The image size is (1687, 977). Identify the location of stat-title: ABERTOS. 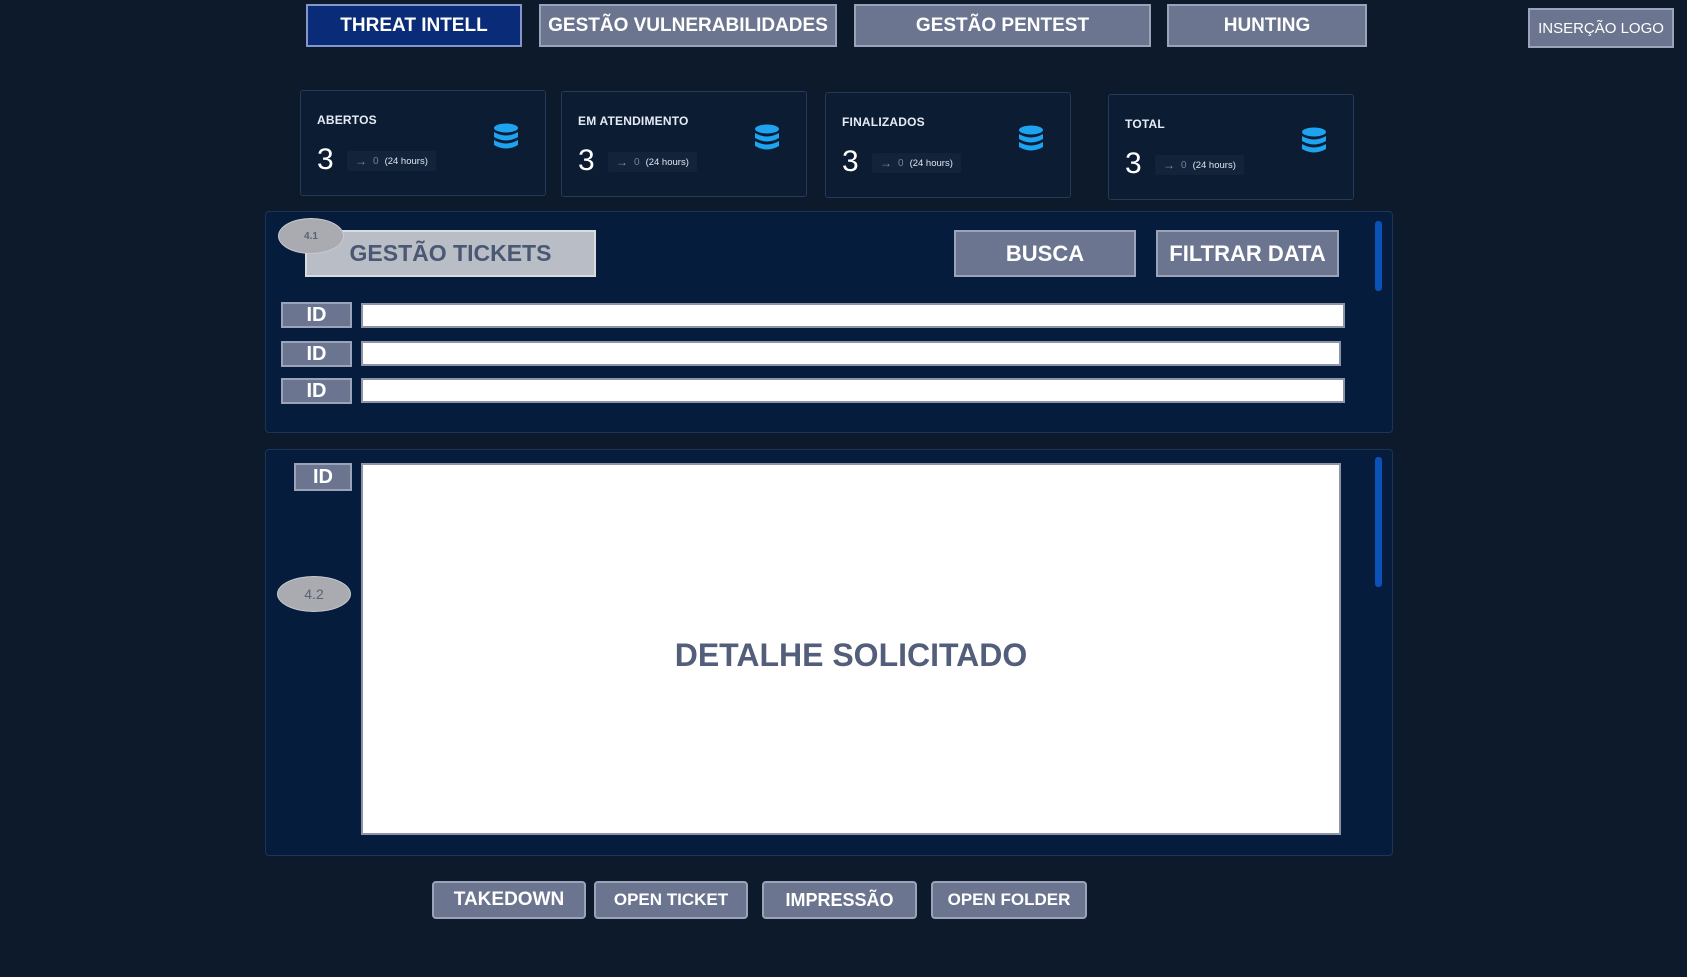
(347, 120).